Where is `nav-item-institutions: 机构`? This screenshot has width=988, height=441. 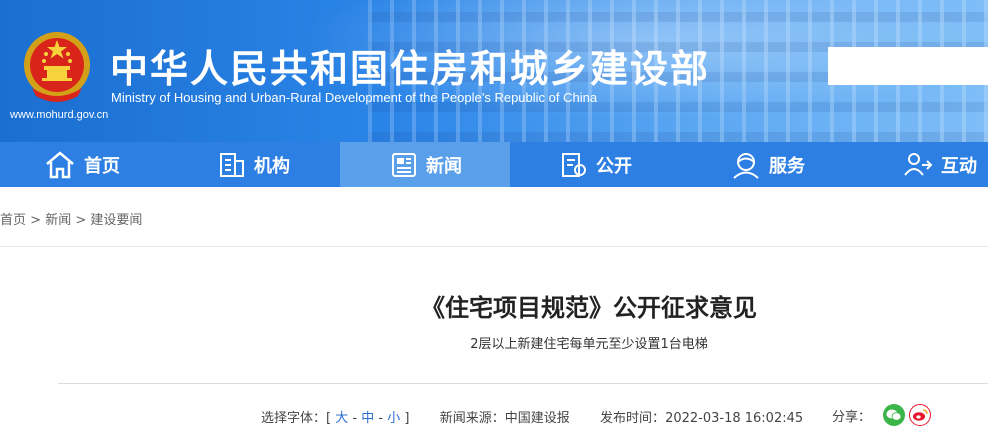 nav-item-institutions: 机构 is located at coordinates (268, 164).